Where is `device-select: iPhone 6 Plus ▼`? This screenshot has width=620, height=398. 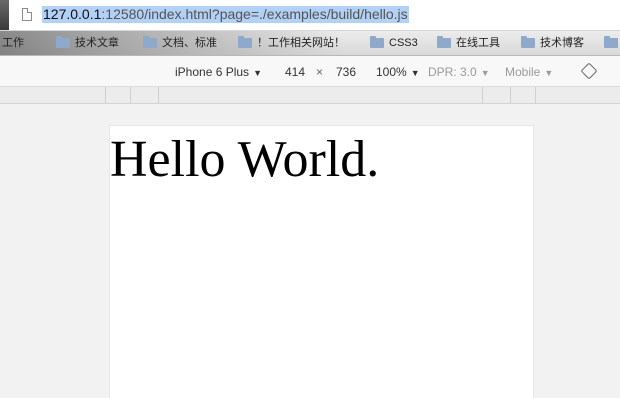
device-select: iPhone 6 Plus ▼ is located at coordinates (218, 72).